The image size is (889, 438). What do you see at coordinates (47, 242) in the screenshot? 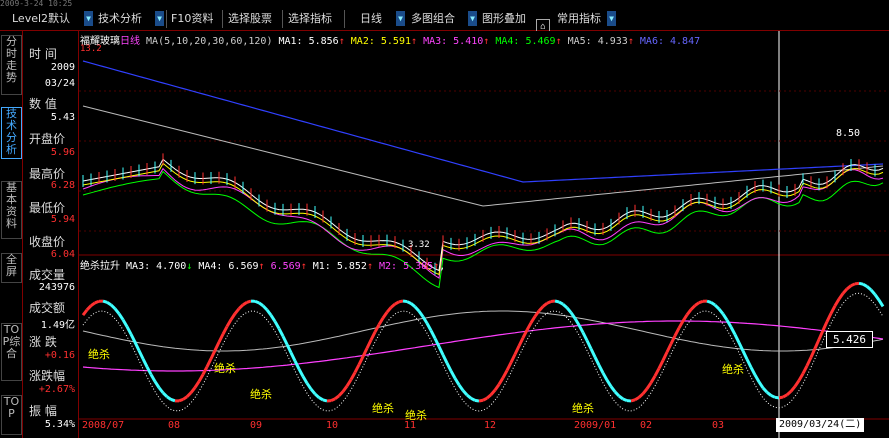
I see `close-label: 收盘价` at bounding box center [47, 242].